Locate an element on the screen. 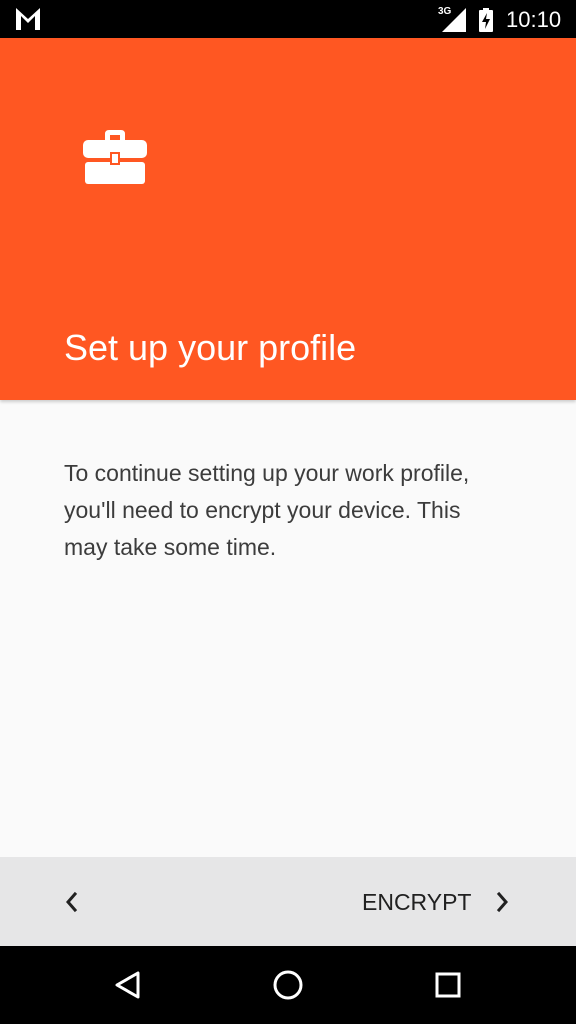 The height and width of the screenshot is (1024, 576). back-button is located at coordinates (72, 902).